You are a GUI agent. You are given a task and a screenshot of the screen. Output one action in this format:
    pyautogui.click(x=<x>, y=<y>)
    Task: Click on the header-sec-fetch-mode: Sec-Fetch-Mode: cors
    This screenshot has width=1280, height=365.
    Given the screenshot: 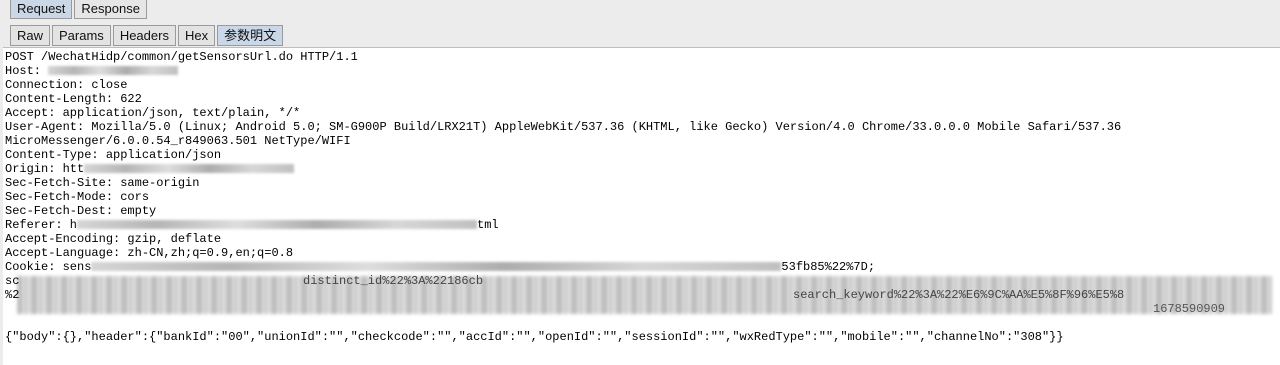 What is the action you would take?
    pyautogui.click(x=77, y=197)
    